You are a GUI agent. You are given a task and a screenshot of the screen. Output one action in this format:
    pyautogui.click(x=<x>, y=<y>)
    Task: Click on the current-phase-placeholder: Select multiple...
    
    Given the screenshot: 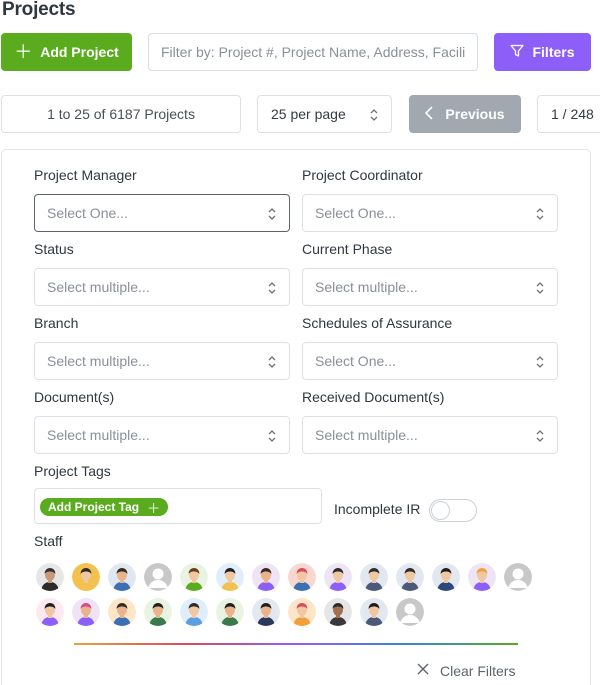 What is the action you would take?
    pyautogui.click(x=366, y=287)
    